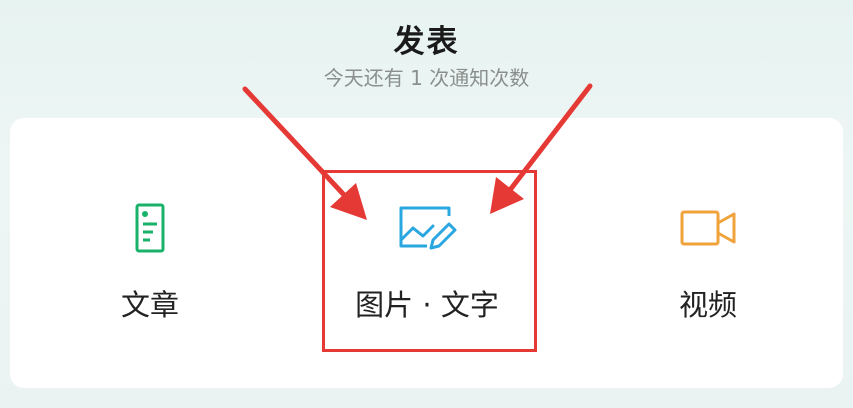 The width and height of the screenshot is (853, 408). Describe the element at coordinates (149, 305) in the screenshot. I see `article-option-label: 文章` at that location.